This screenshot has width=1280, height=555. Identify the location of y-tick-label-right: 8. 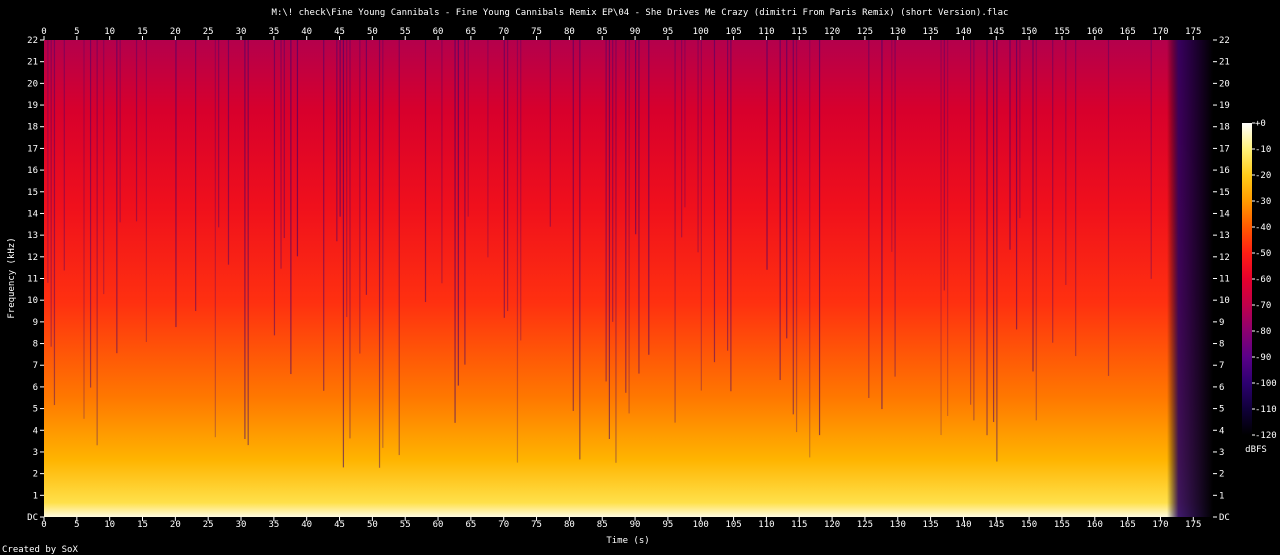
(1221, 345).